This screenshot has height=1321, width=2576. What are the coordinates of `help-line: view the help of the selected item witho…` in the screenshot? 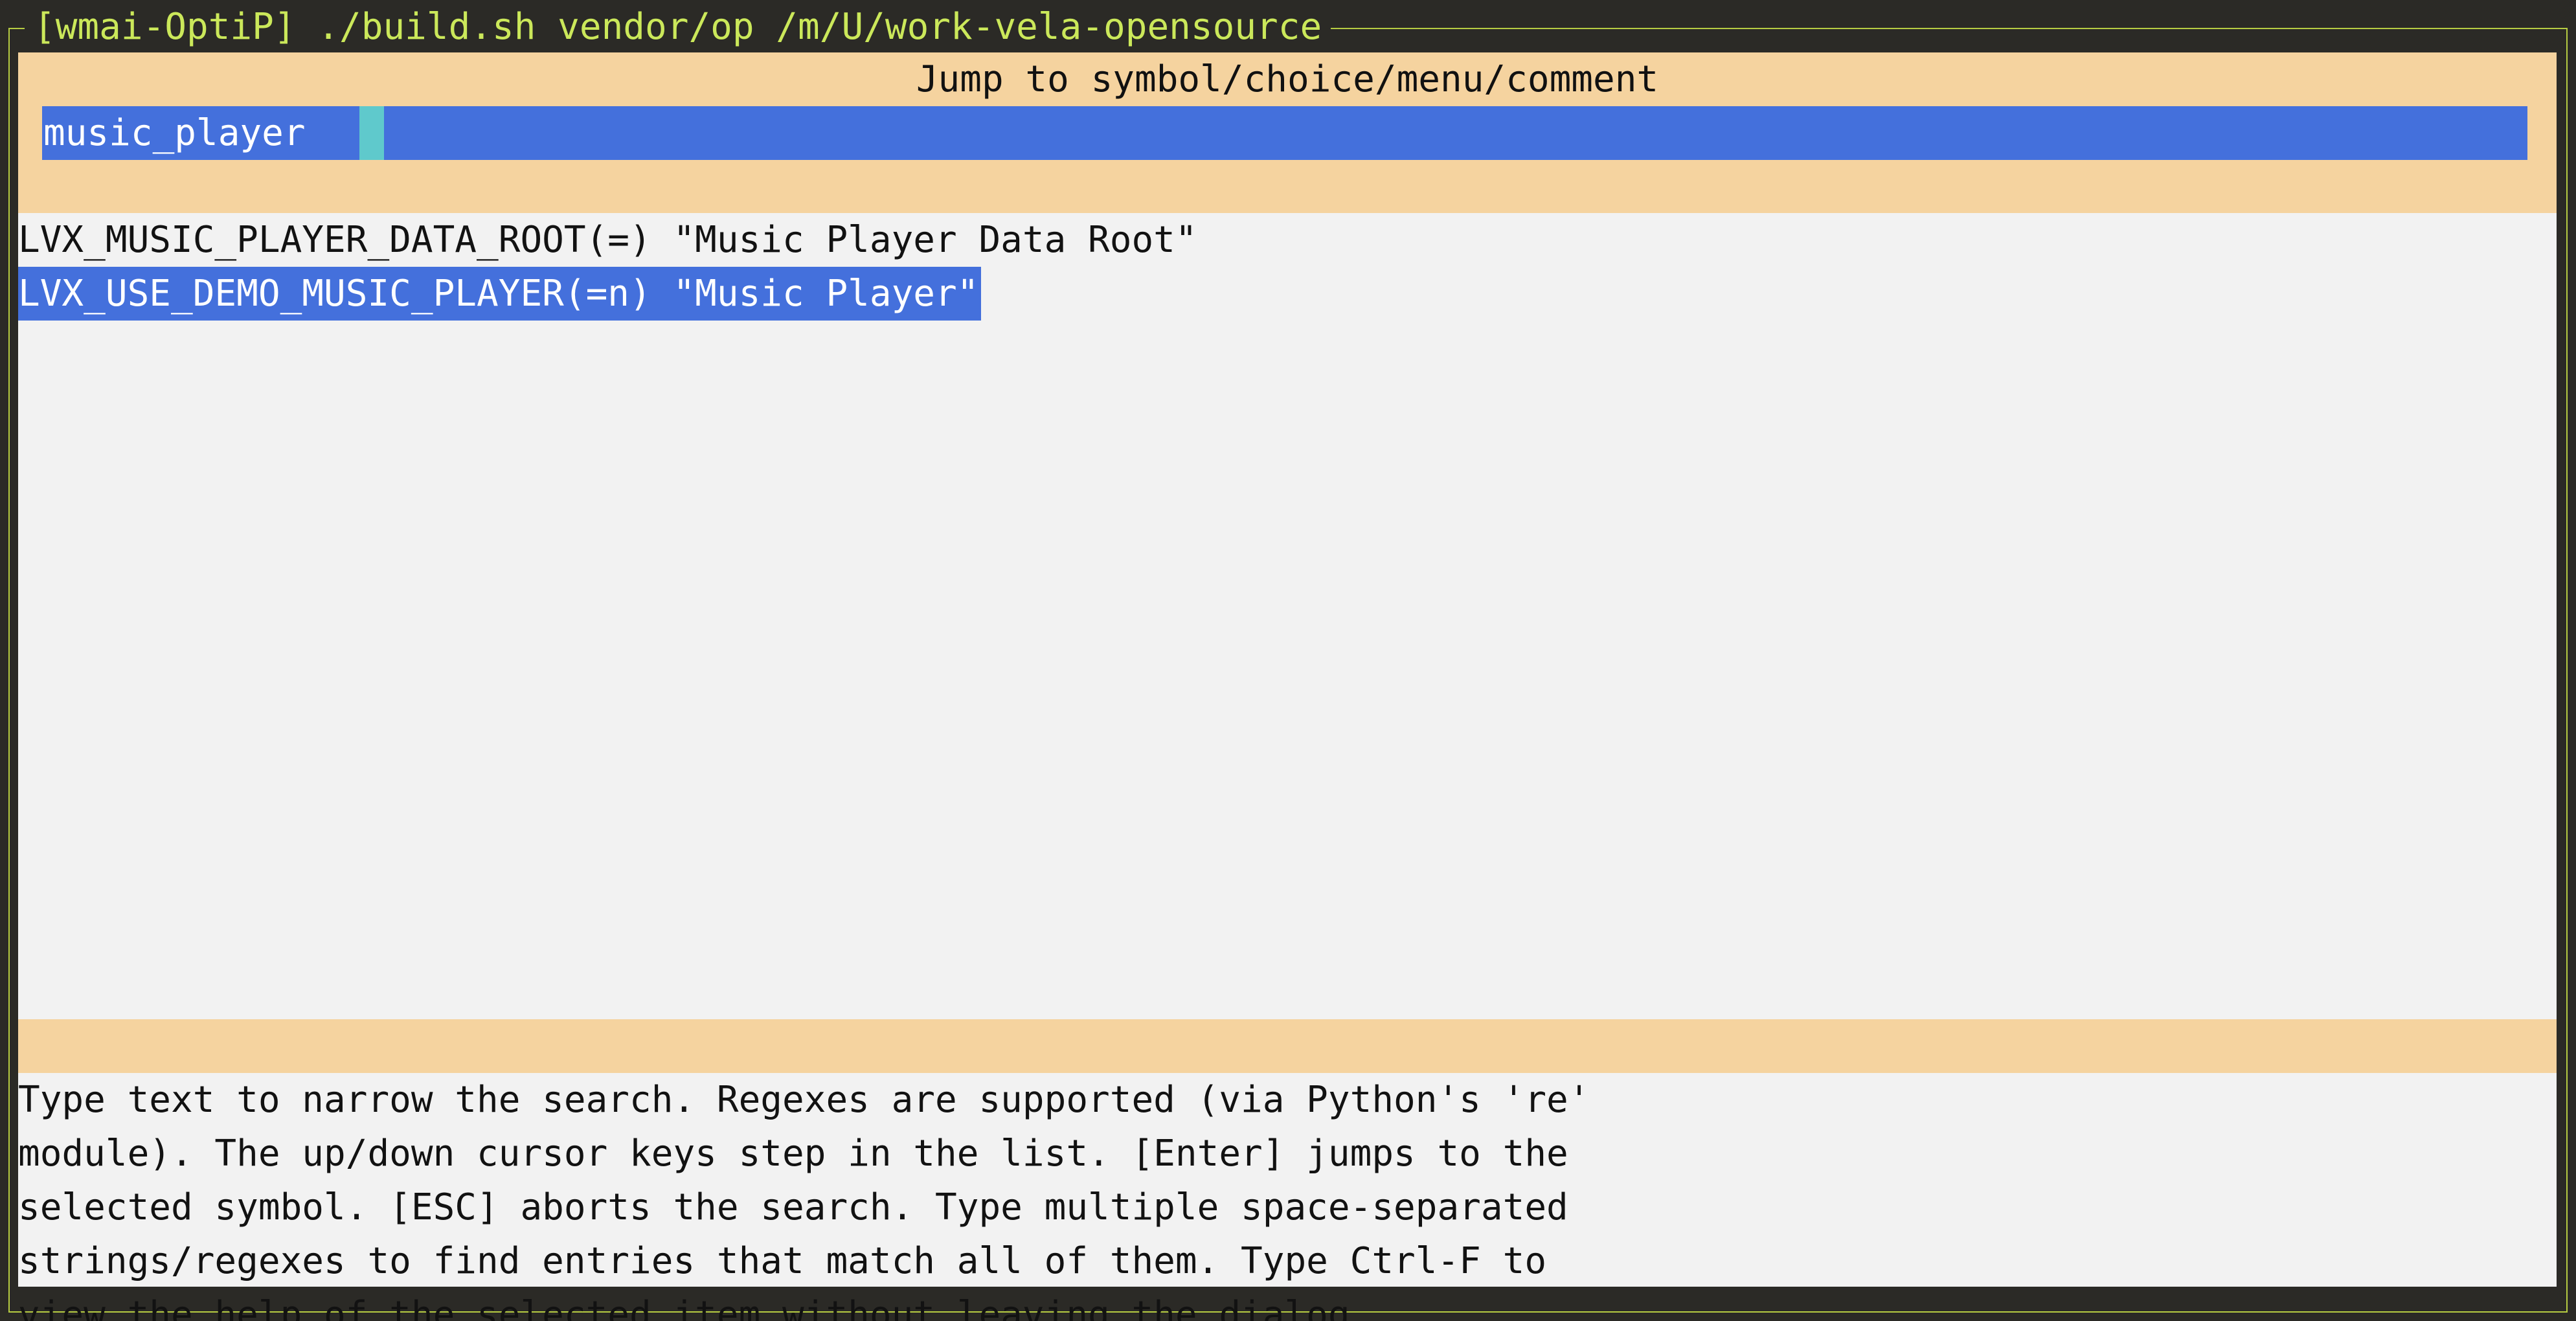 It's located at (695, 1307).